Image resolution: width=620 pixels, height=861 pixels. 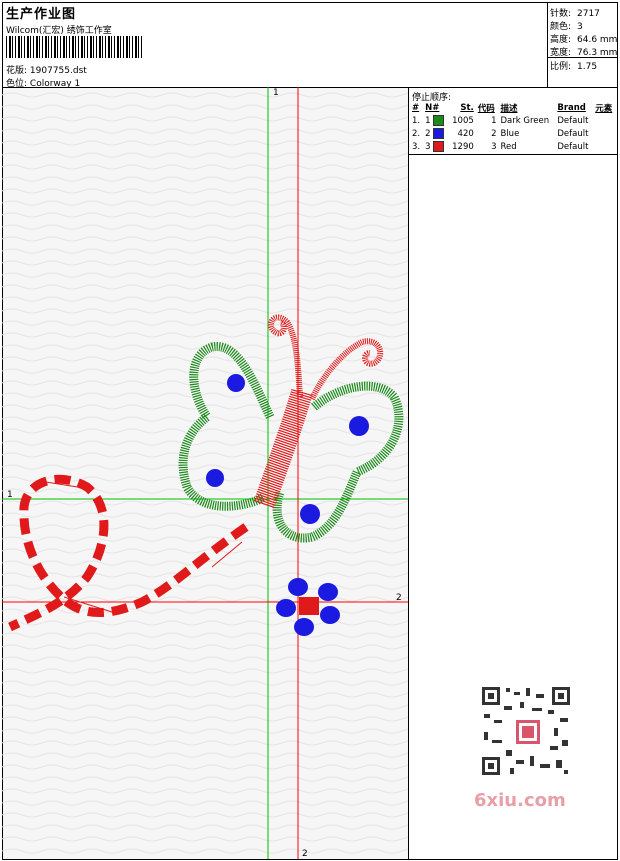 I want to click on col-code: 代码, so click(x=486, y=109).